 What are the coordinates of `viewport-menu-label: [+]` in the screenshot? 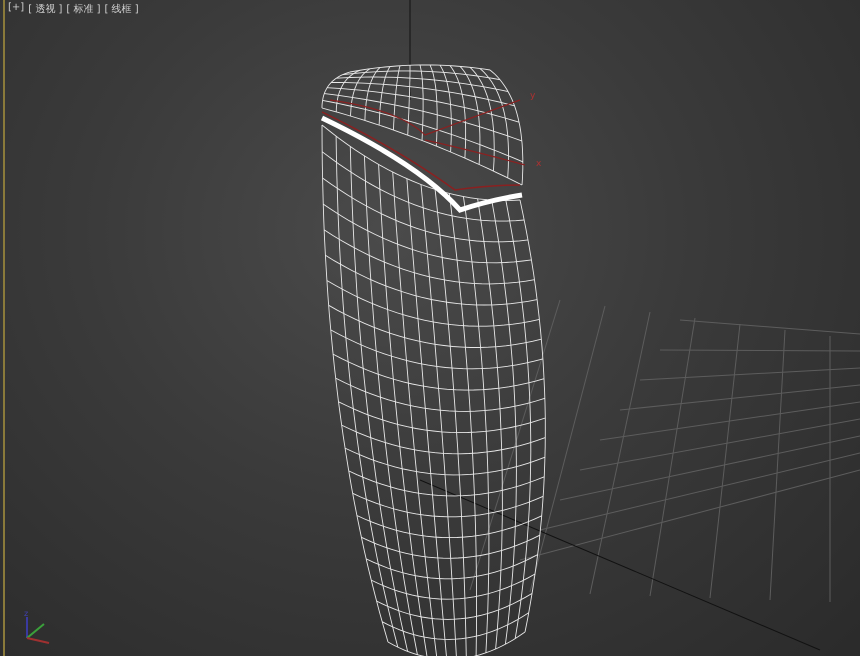 It's located at (16, 9).